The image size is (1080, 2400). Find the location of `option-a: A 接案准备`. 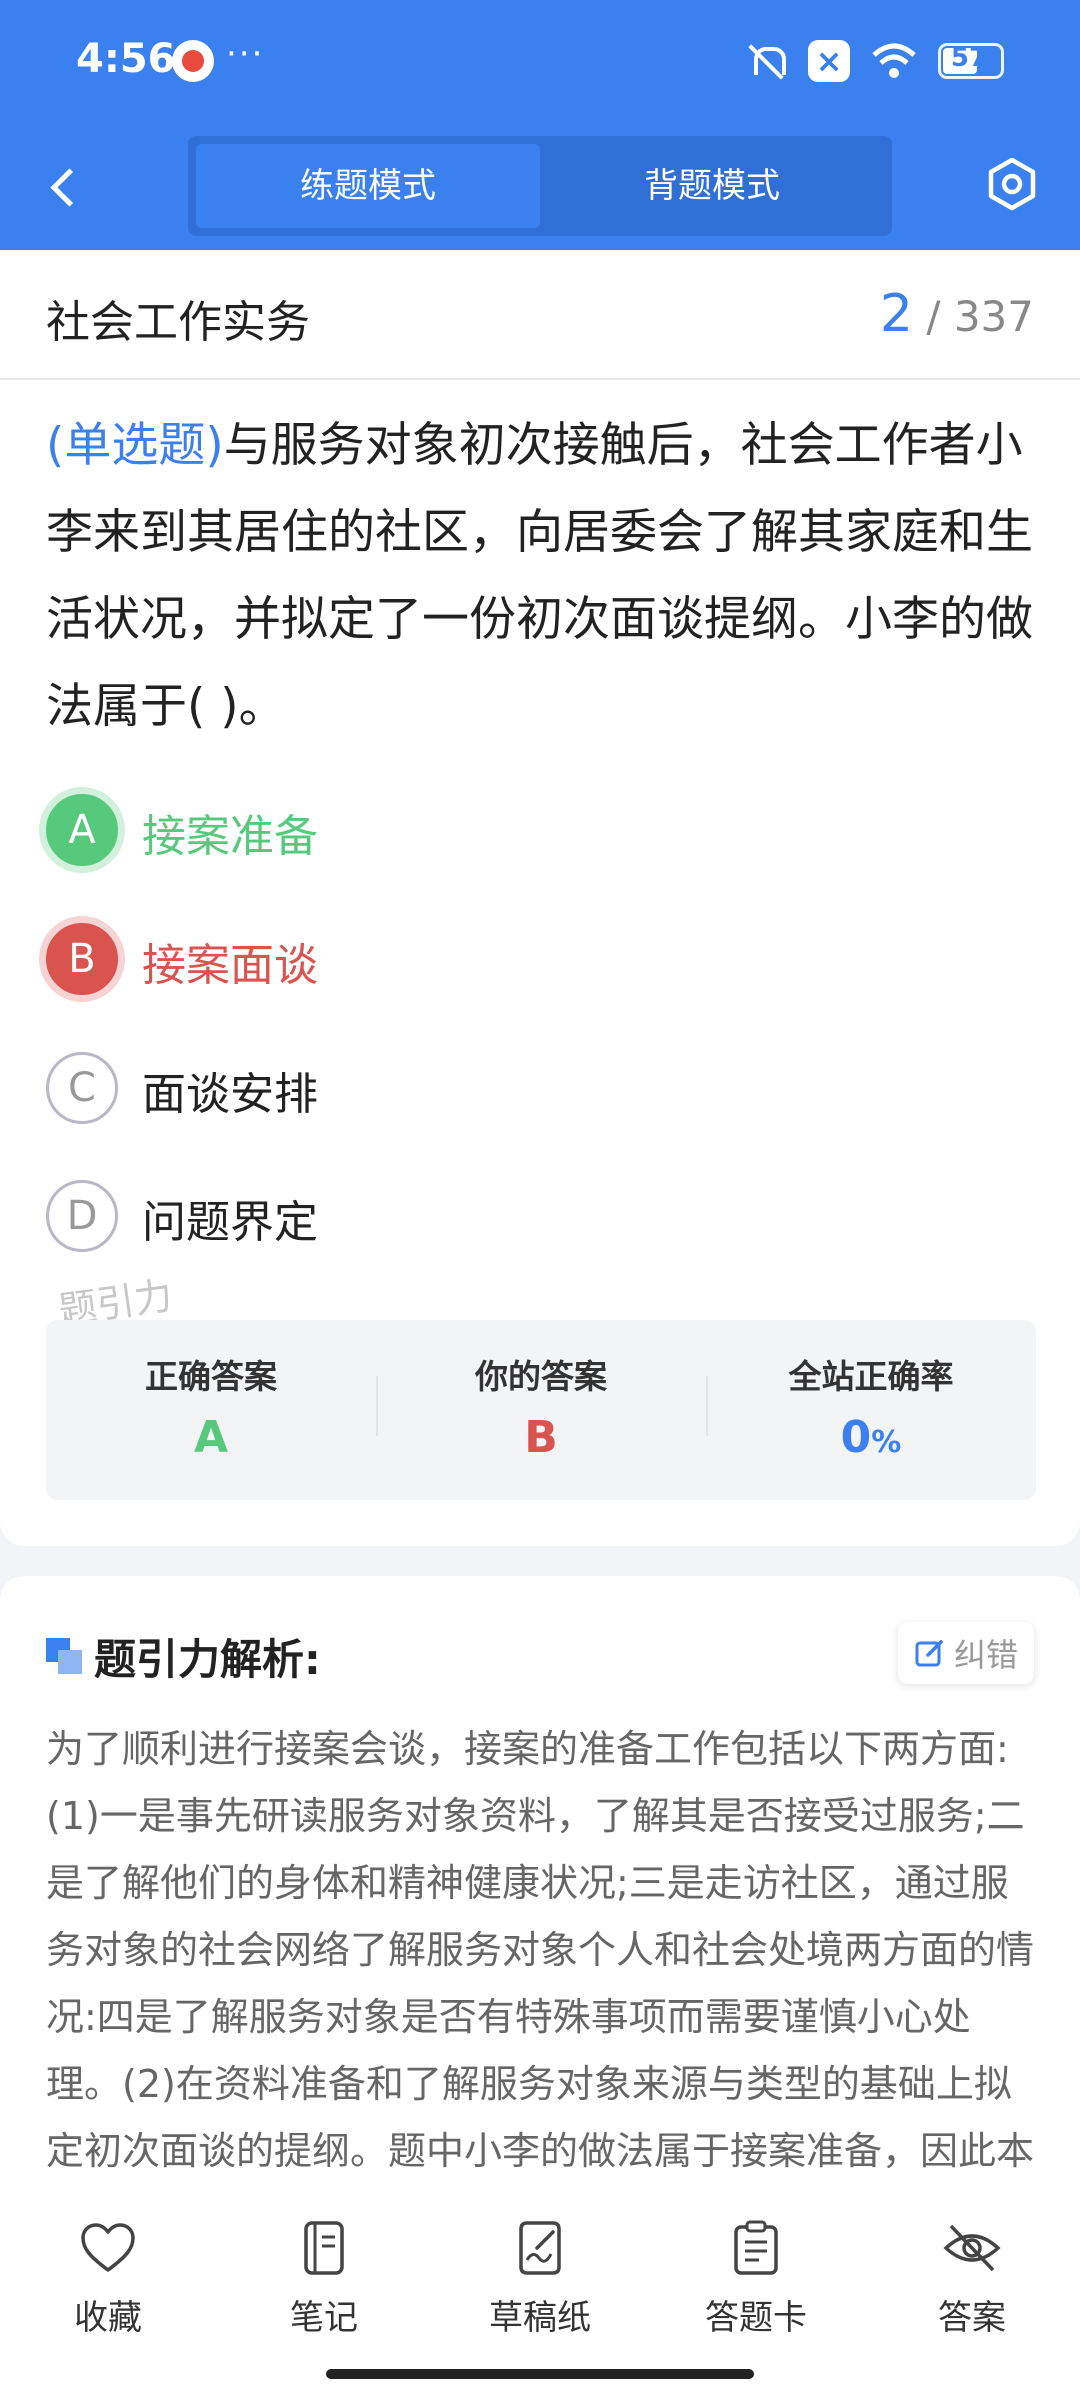

option-a: A 接案准备 is located at coordinates (496, 834).